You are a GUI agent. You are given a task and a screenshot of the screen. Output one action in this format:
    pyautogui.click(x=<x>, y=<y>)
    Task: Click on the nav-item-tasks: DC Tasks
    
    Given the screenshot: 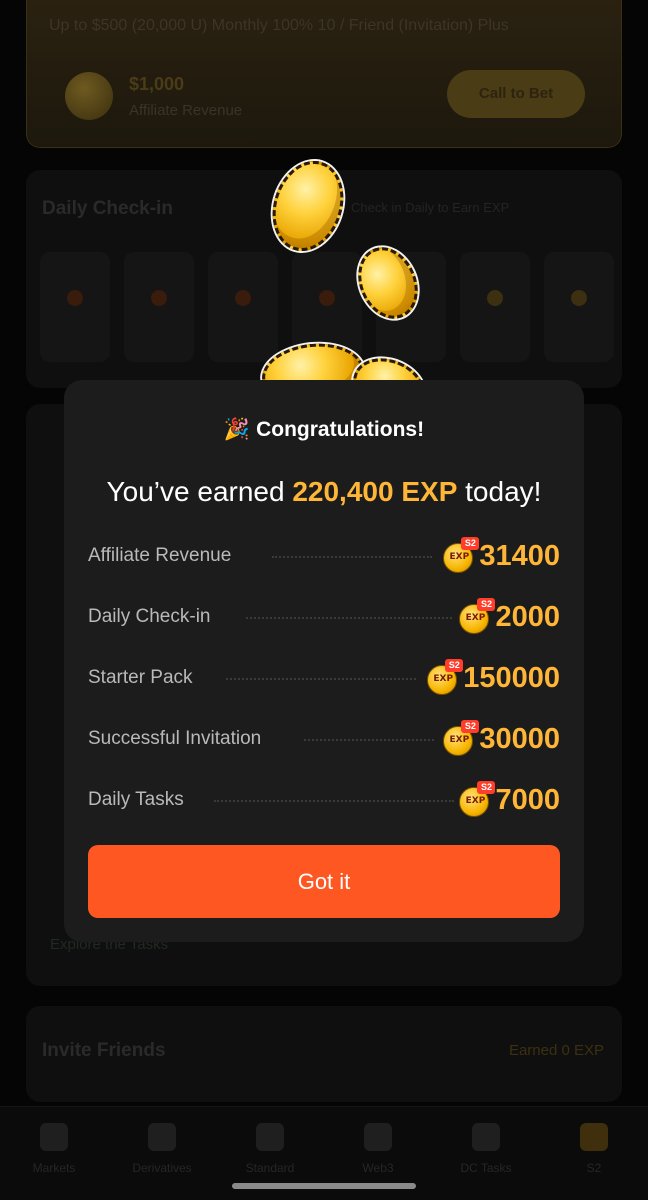 What is the action you would take?
    pyautogui.click(x=486, y=1153)
    